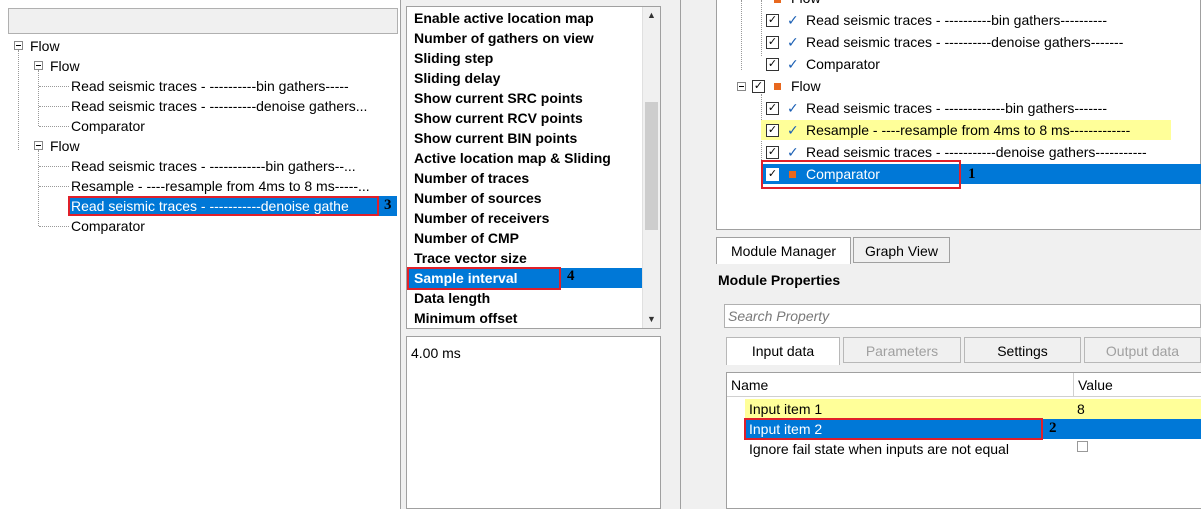 Image resolution: width=1201 pixels, height=509 pixels. I want to click on tab-parameters: Parameters, so click(902, 350).